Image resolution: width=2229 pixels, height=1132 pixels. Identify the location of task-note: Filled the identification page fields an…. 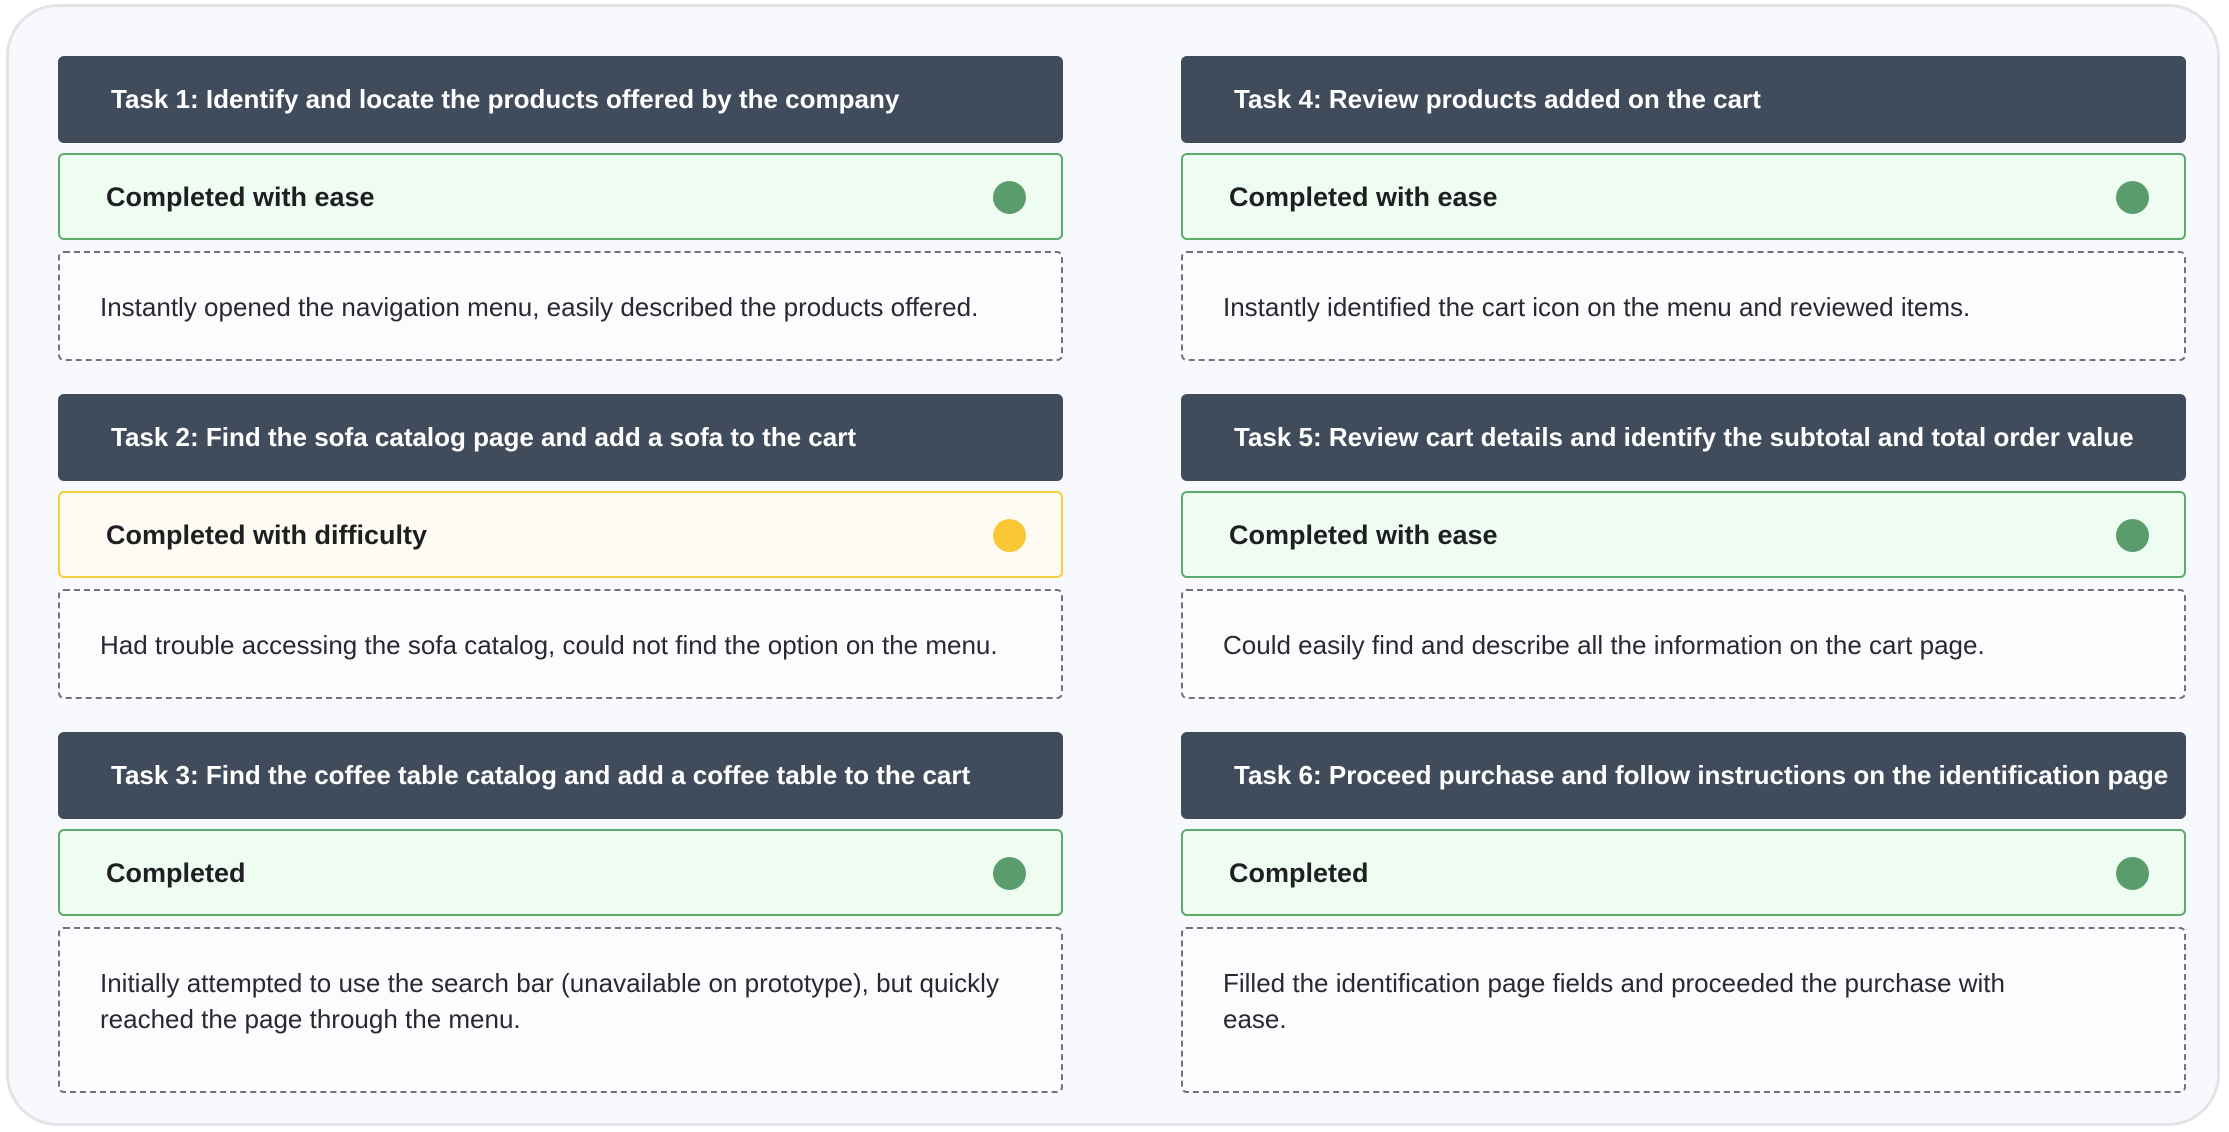
(1683, 1010).